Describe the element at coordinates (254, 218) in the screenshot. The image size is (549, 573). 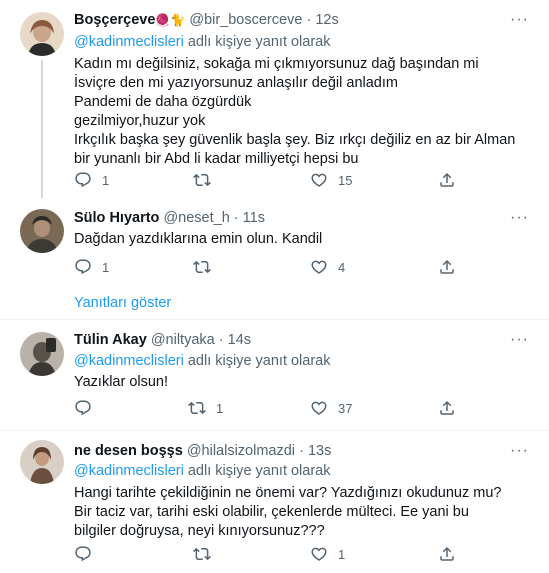
I see `timestamp: 11s` at that location.